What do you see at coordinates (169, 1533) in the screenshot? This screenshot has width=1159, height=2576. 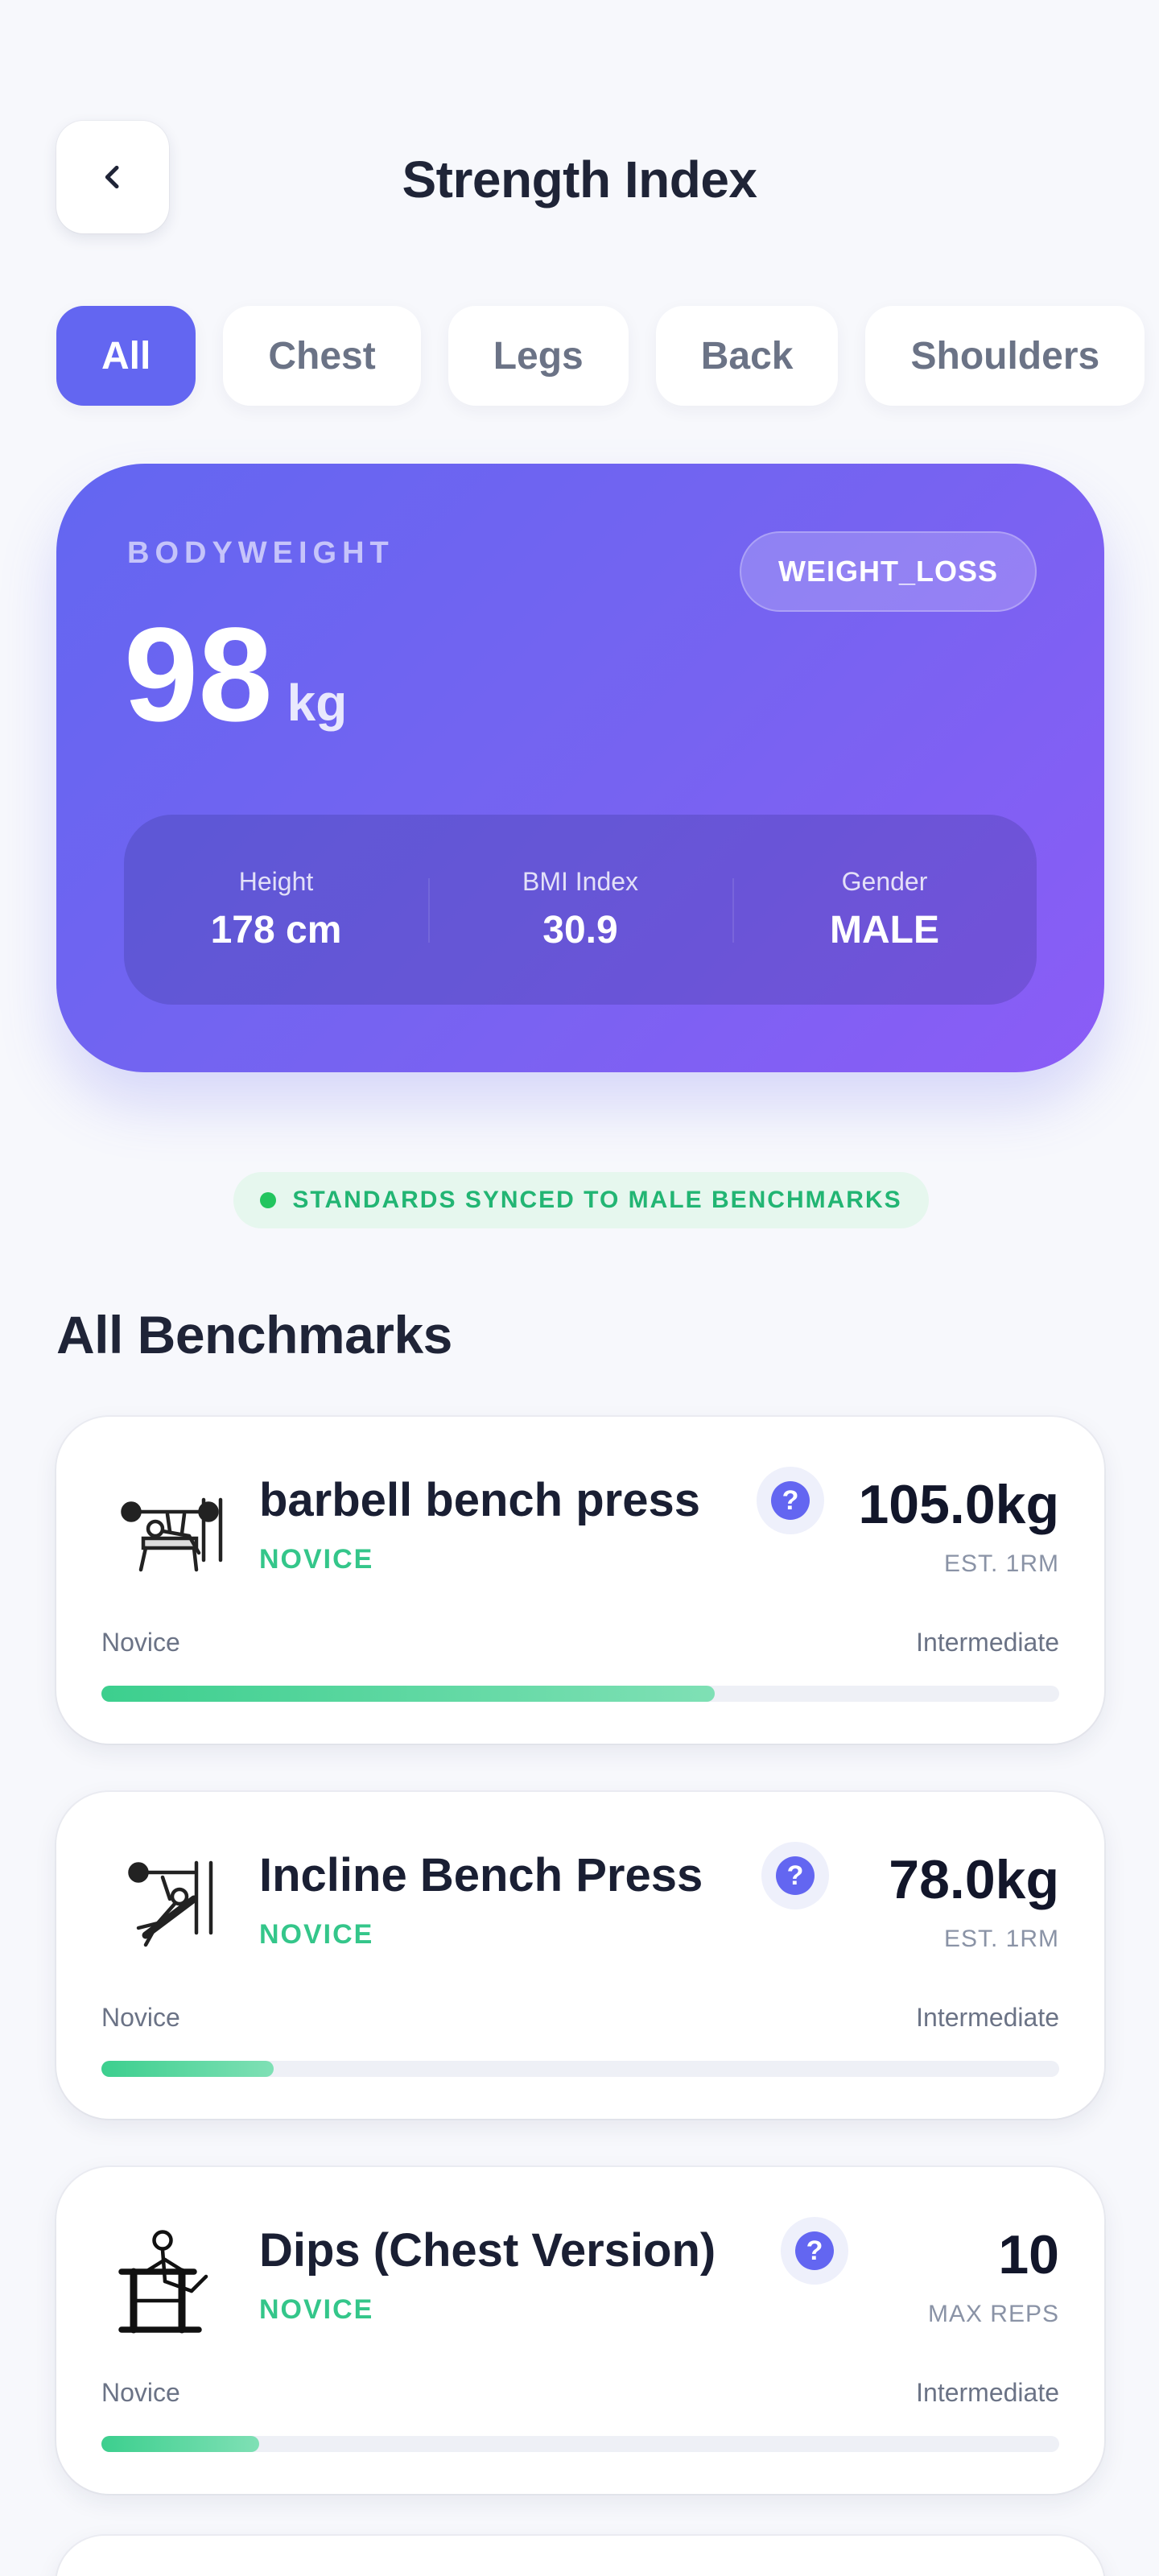 I see `bench-press-icon` at bounding box center [169, 1533].